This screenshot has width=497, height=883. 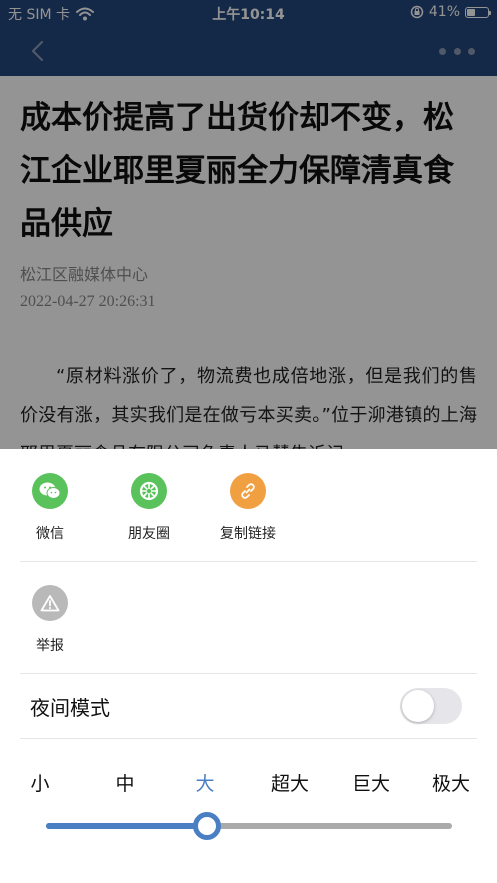 I want to click on font-size-options: 小 中 大 超大 巨大 极大, so click(x=248, y=784).